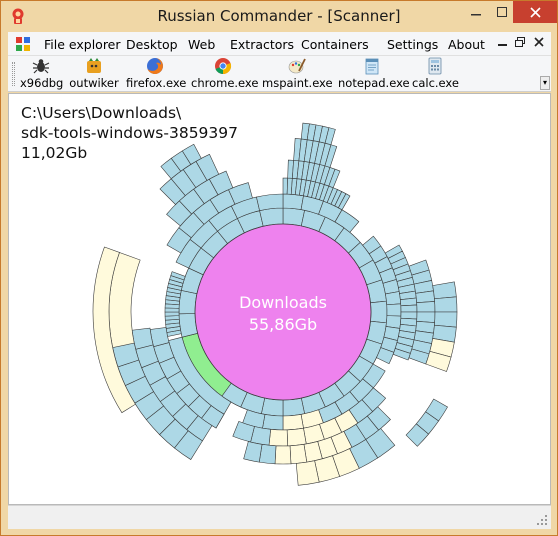  Describe the element at coordinates (54, 153) in the screenshot. I see `selected-folder-size: 11,02Gb` at that location.